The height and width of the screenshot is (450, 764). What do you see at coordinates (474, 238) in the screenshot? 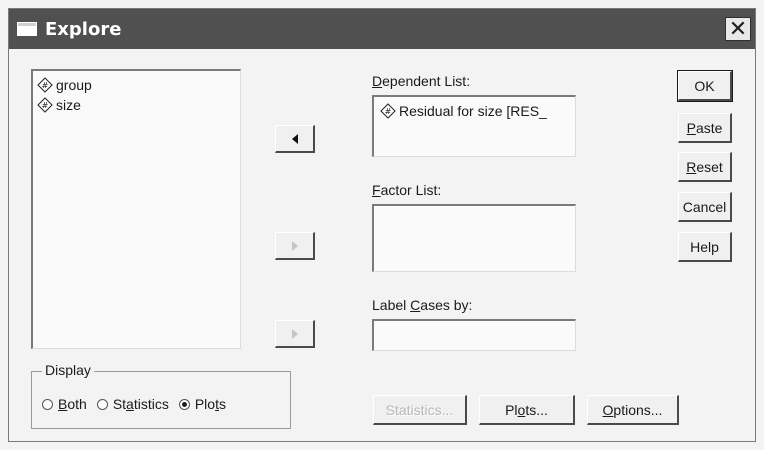
I see `factor-list` at bounding box center [474, 238].